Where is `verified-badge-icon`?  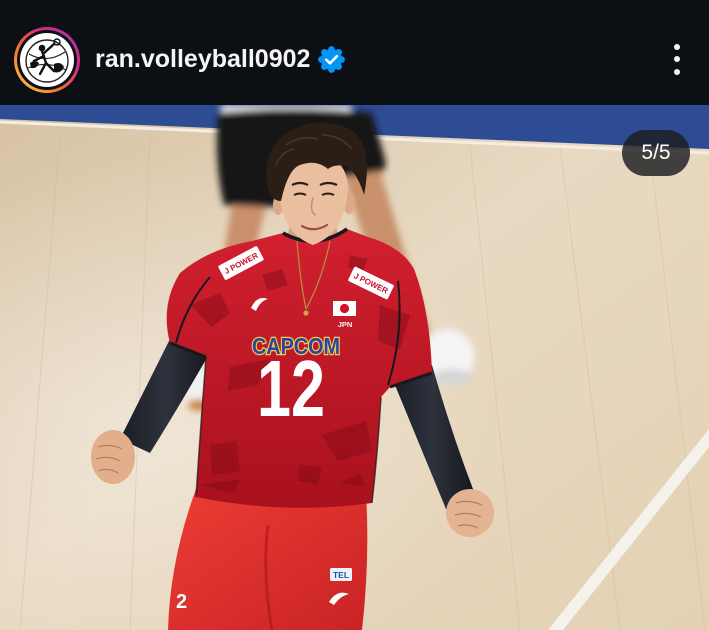 verified-badge-icon is located at coordinates (331, 59).